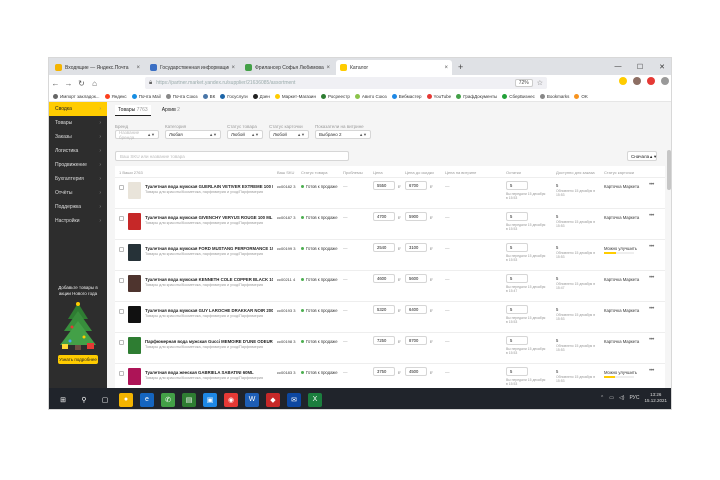  What do you see at coordinates (78, 179) in the screenshot?
I see `sidebar-item: Бухгалтерия ›` at bounding box center [78, 179].